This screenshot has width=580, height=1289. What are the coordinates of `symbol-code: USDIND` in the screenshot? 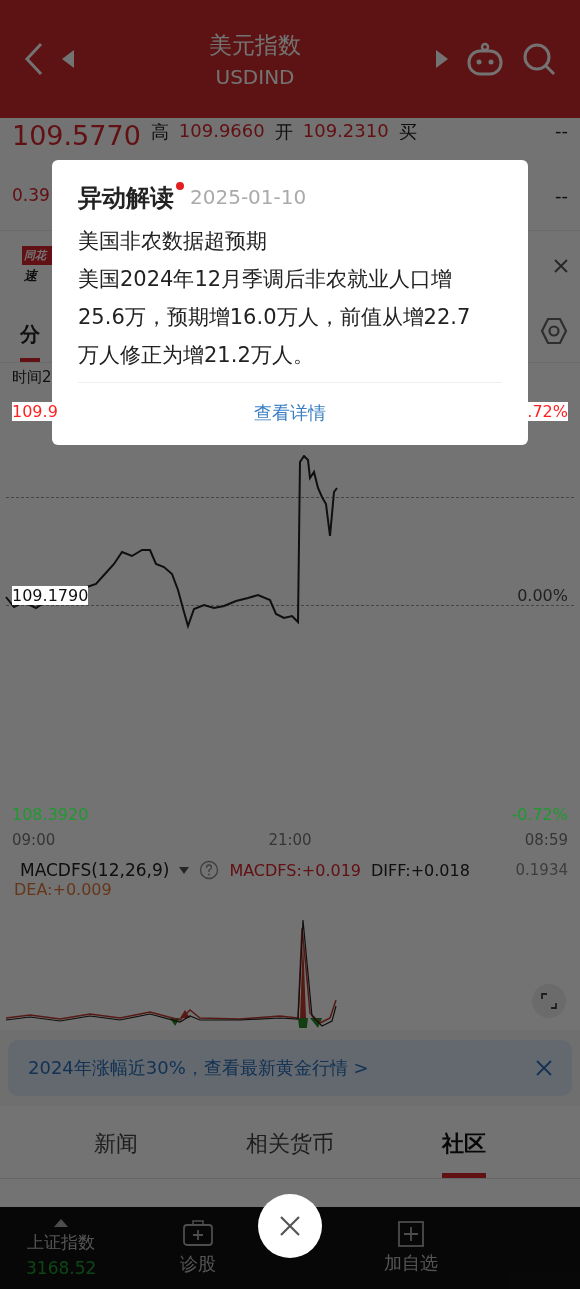 It's located at (255, 76).